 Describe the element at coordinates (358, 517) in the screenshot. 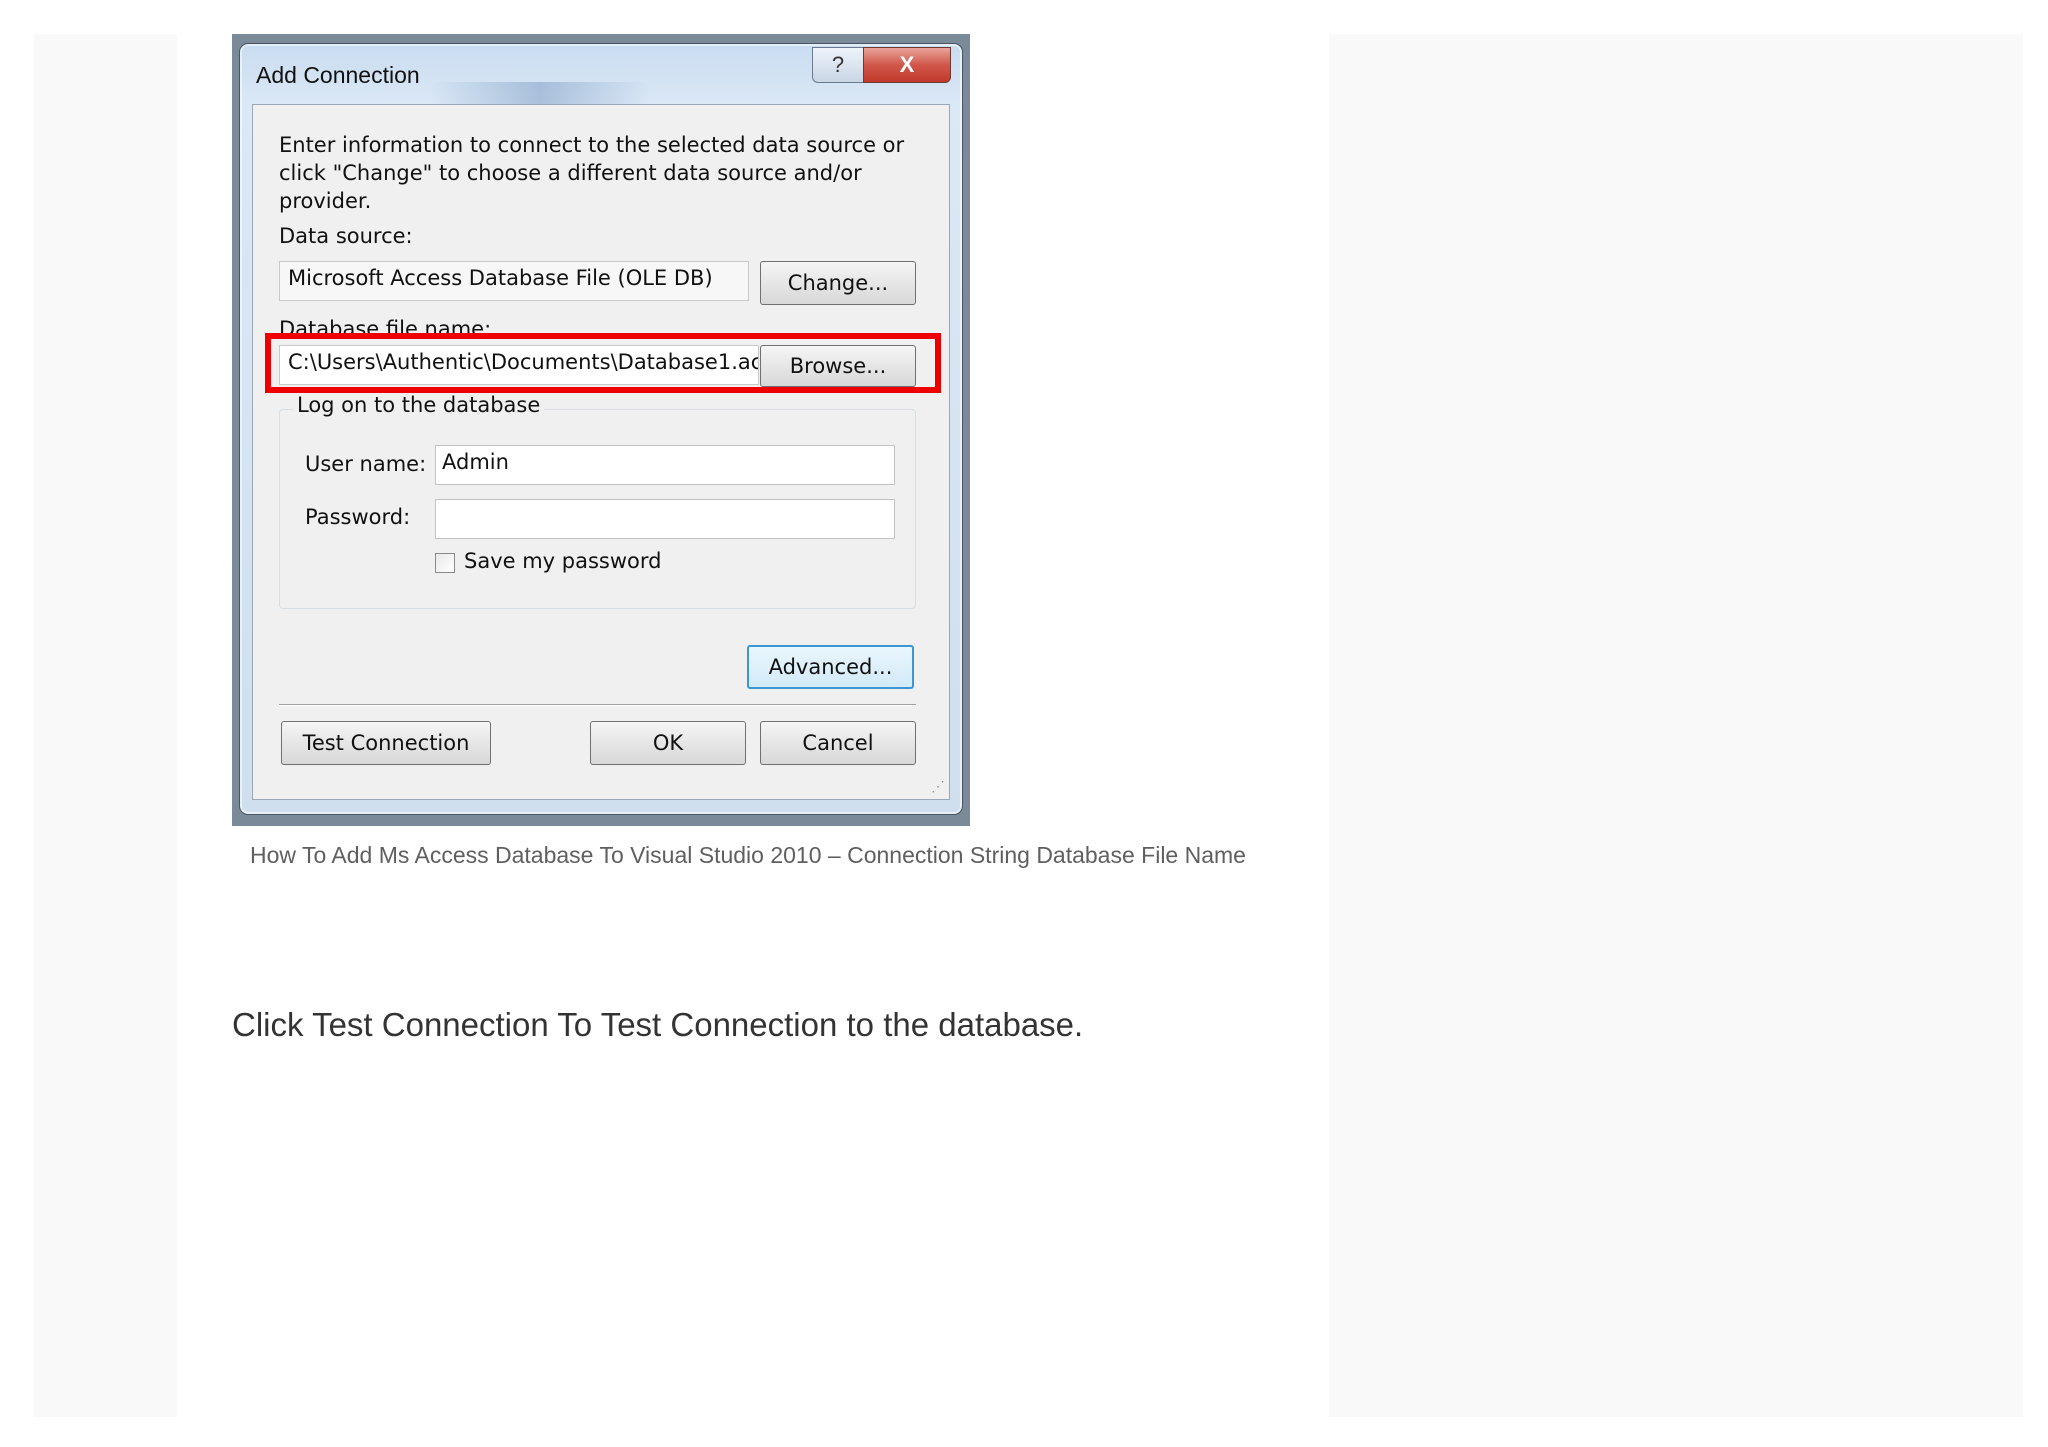

I see `password-label: Password:` at that location.